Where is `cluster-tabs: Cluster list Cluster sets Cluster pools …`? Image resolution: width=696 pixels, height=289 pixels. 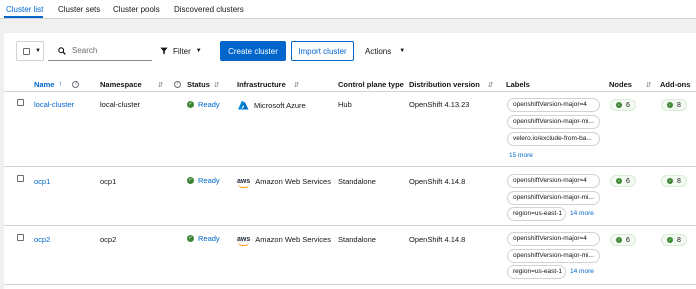 cluster-tabs: Cluster list Cluster sets Cluster pools … is located at coordinates (348, 9).